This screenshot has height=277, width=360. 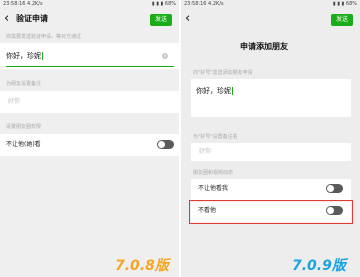 I want to click on page-title: 验证申请, so click(x=32, y=18).